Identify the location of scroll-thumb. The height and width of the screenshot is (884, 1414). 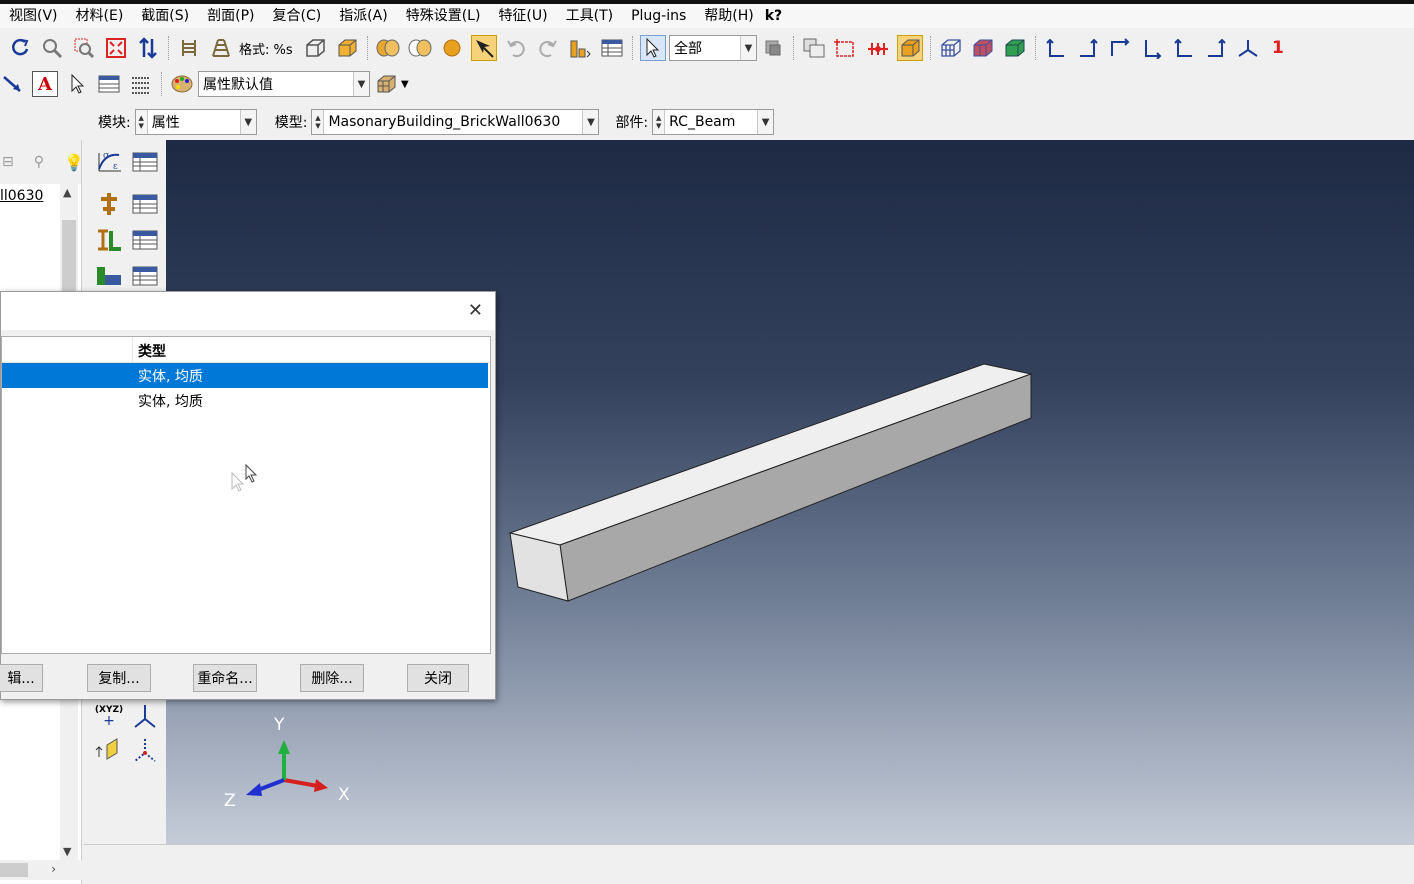
(14, 870).